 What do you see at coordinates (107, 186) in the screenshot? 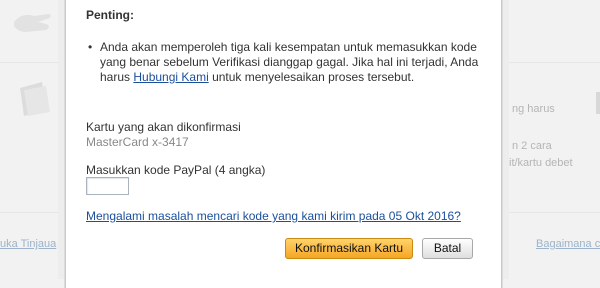
I see `paypal-code-input` at bounding box center [107, 186].